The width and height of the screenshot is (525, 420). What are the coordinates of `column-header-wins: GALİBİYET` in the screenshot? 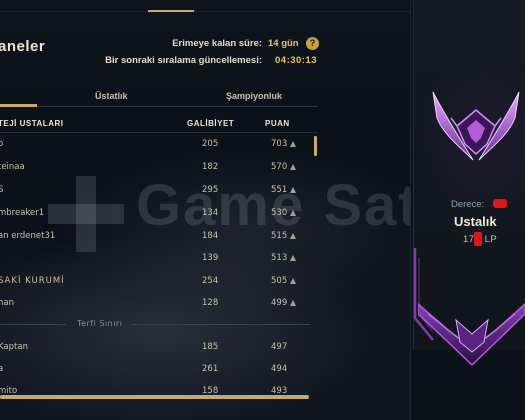 It's located at (211, 123).